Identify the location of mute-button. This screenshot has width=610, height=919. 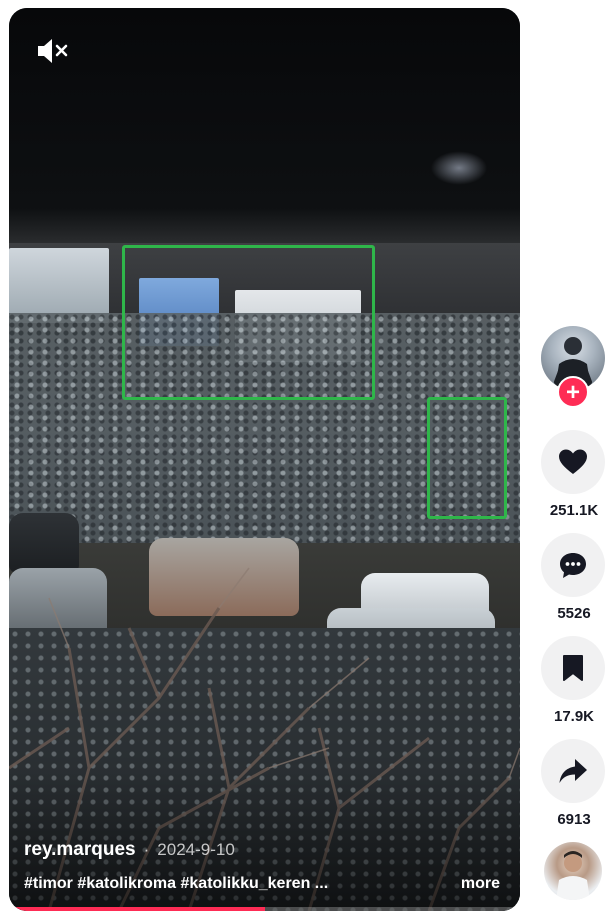
(52, 51).